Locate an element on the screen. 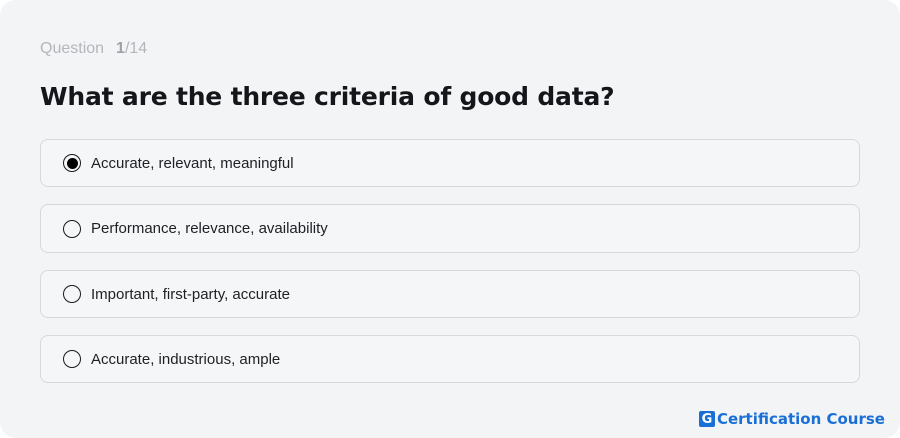 The height and width of the screenshot is (438, 900). answer-option-label: Important, first-party, accurate is located at coordinates (190, 294).